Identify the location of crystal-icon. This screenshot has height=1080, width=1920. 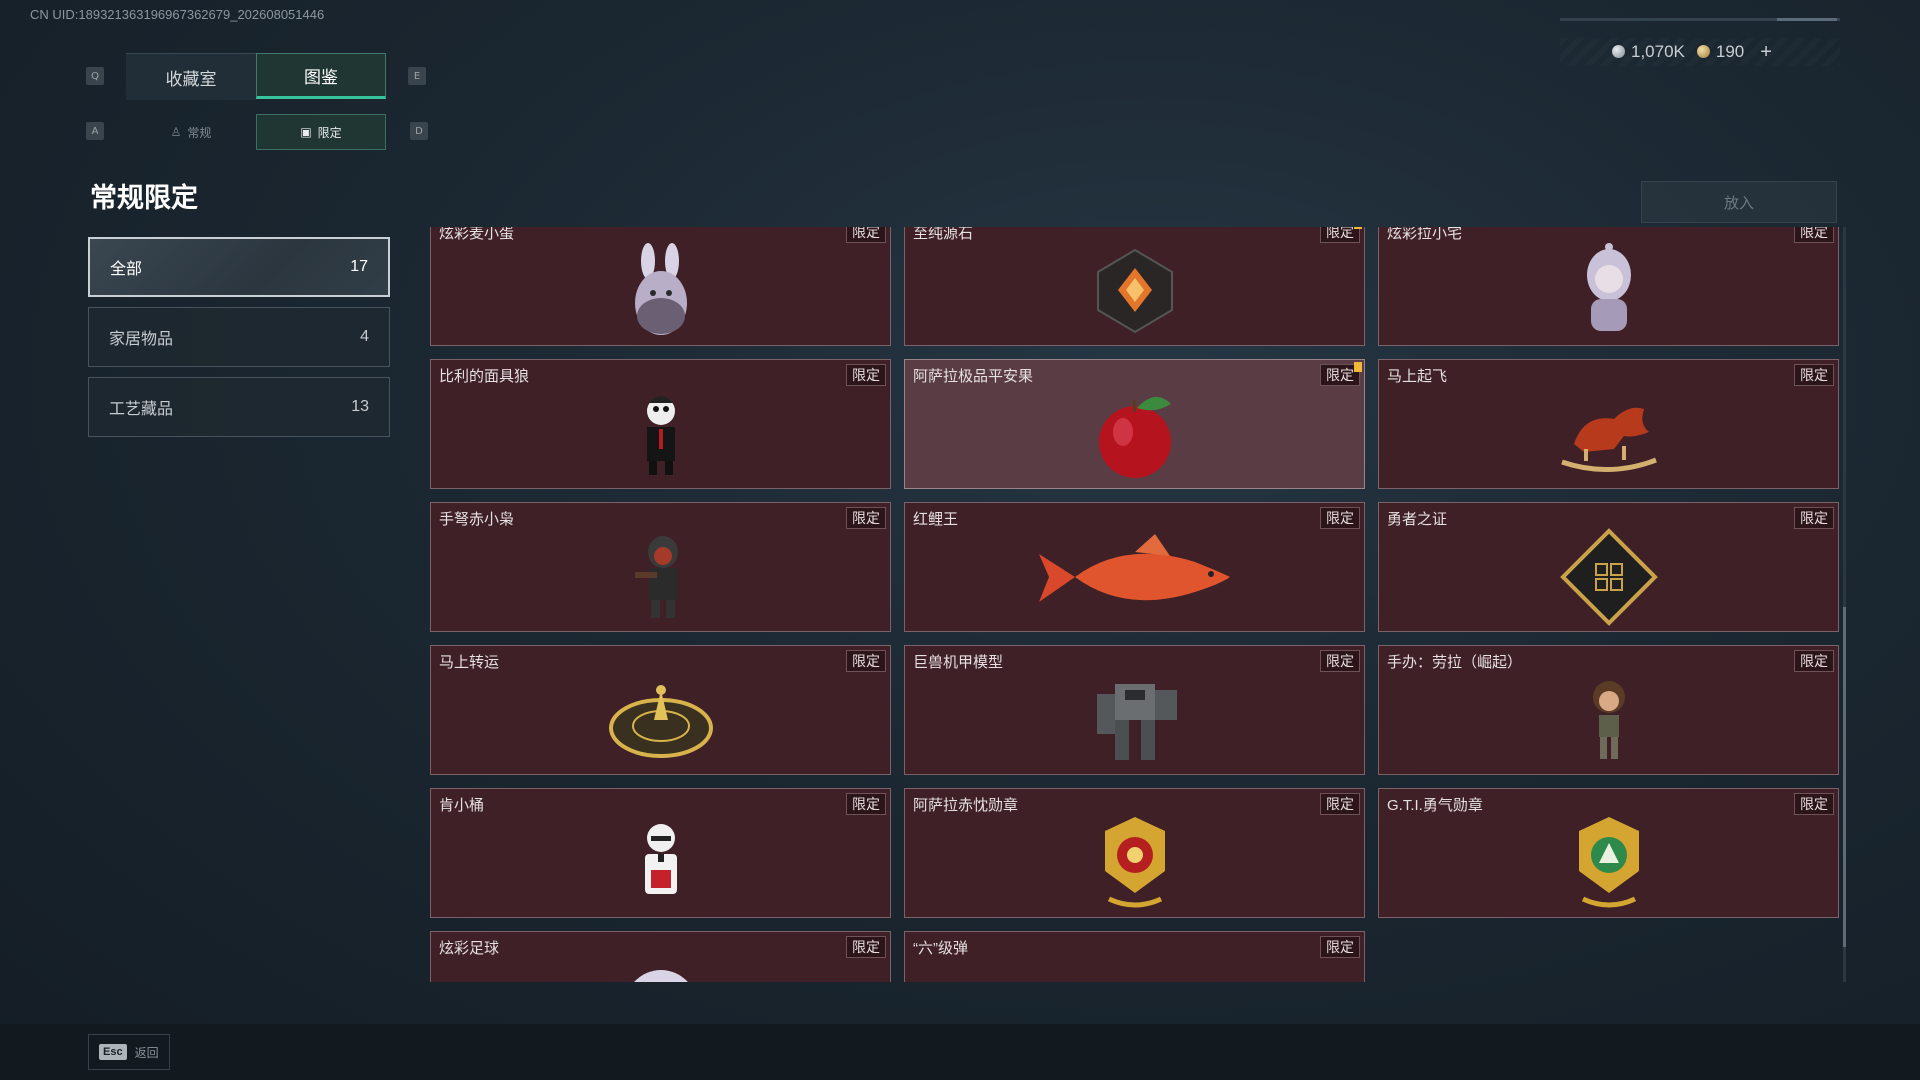
(1134, 291).